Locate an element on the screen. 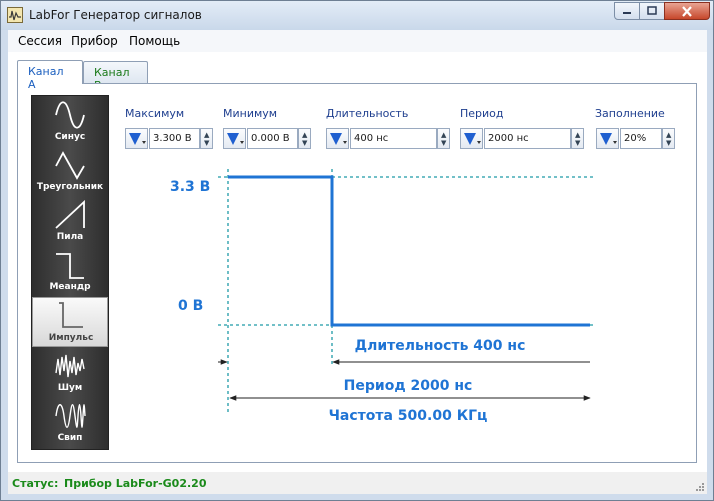 This screenshot has width=714, height=501. title-bar: LabFor Генератор сигналов is located at coordinates (357, 15).